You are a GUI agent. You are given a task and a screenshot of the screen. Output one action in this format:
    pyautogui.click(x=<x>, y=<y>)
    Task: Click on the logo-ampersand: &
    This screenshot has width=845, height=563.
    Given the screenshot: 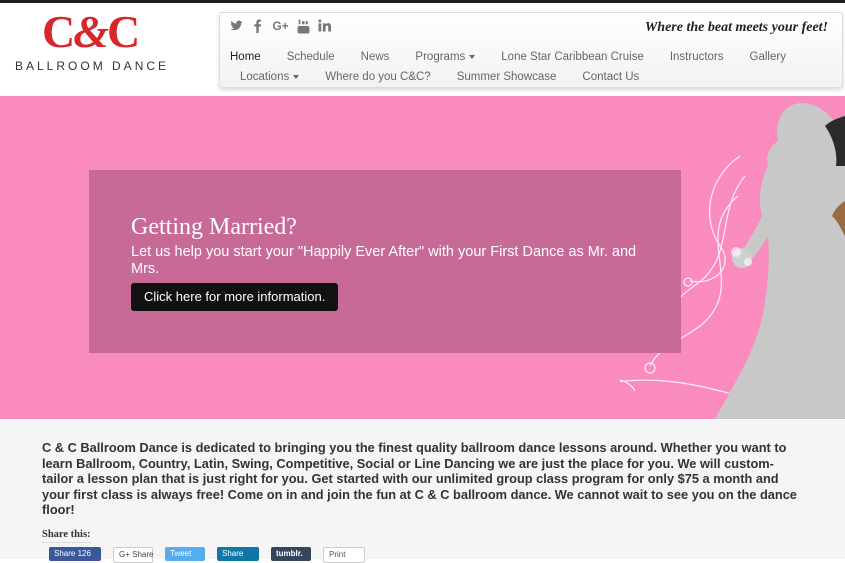 What is the action you would take?
    pyautogui.click(x=91, y=31)
    